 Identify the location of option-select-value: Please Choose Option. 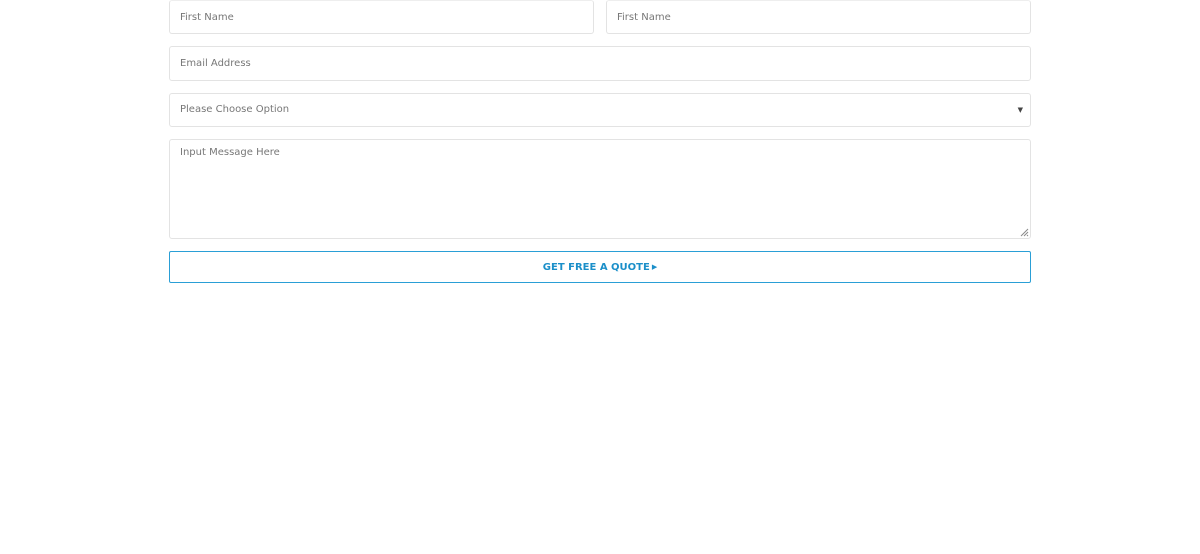
(235, 109).